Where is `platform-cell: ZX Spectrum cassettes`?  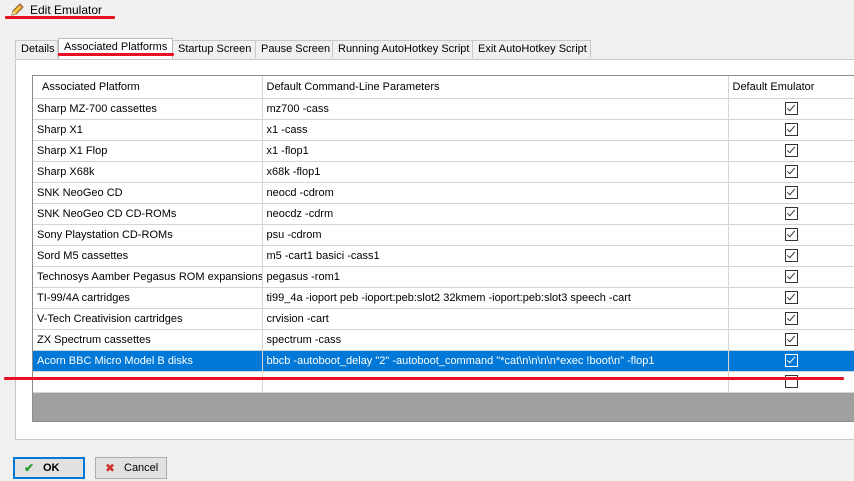
platform-cell: ZX Spectrum cassettes is located at coordinates (148, 340).